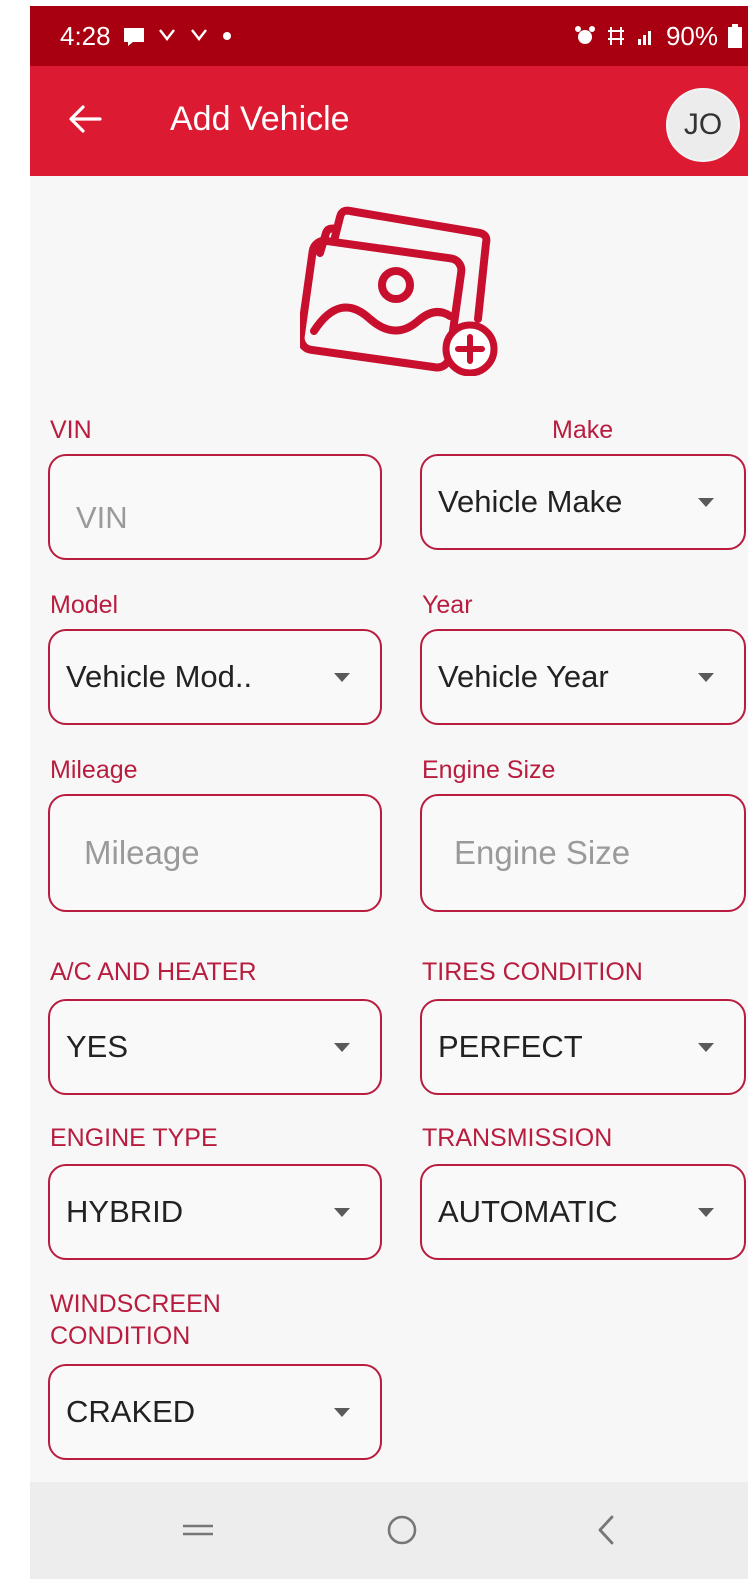  I want to click on transmission-label: TRANSMISSION, so click(517, 1138).